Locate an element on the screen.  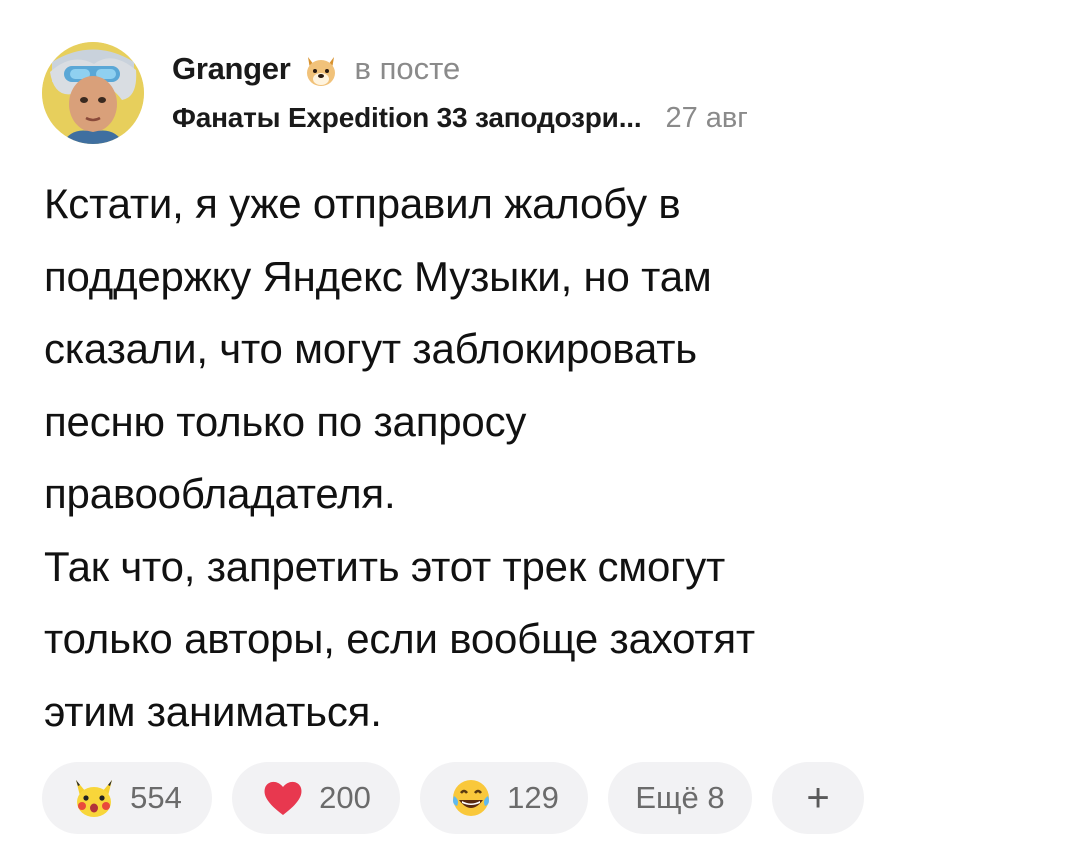
reaction-heart-button: 200 is located at coordinates (316, 798).